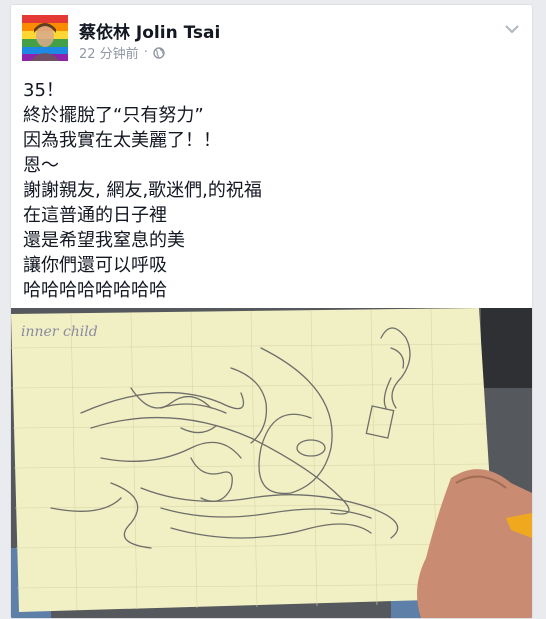 The image size is (546, 619). Describe the element at coordinates (122, 140) in the screenshot. I see `post-line: 因為我實在太美麗了！！` at that location.